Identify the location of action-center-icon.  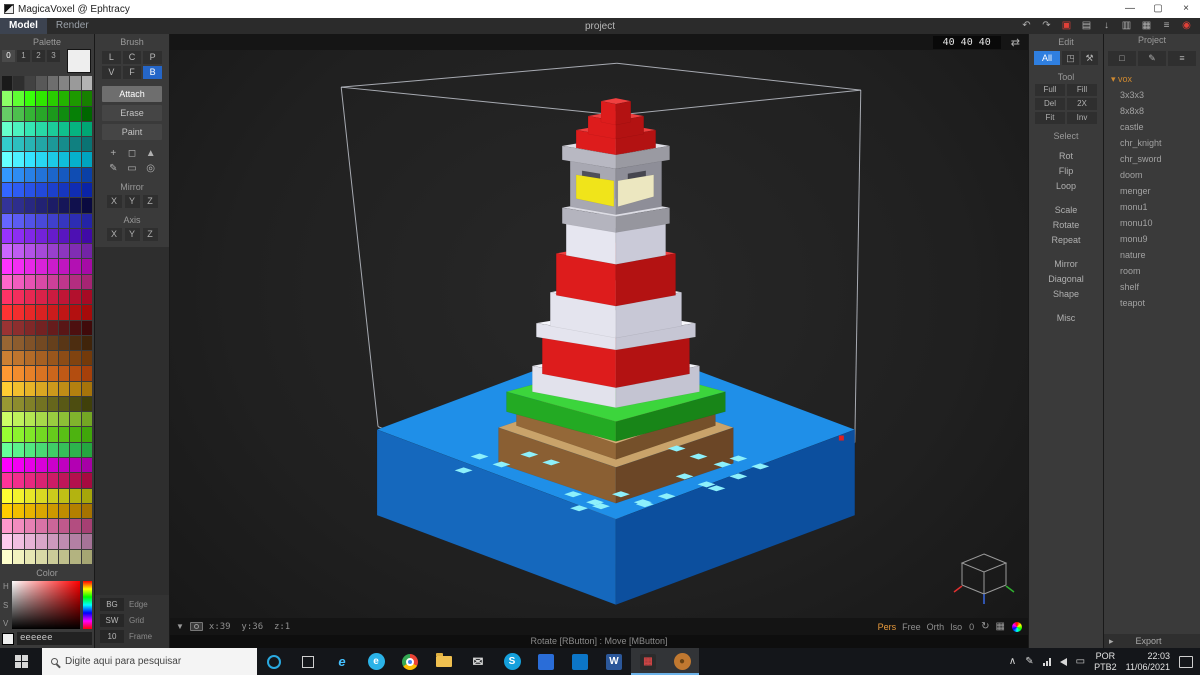
(1186, 661).